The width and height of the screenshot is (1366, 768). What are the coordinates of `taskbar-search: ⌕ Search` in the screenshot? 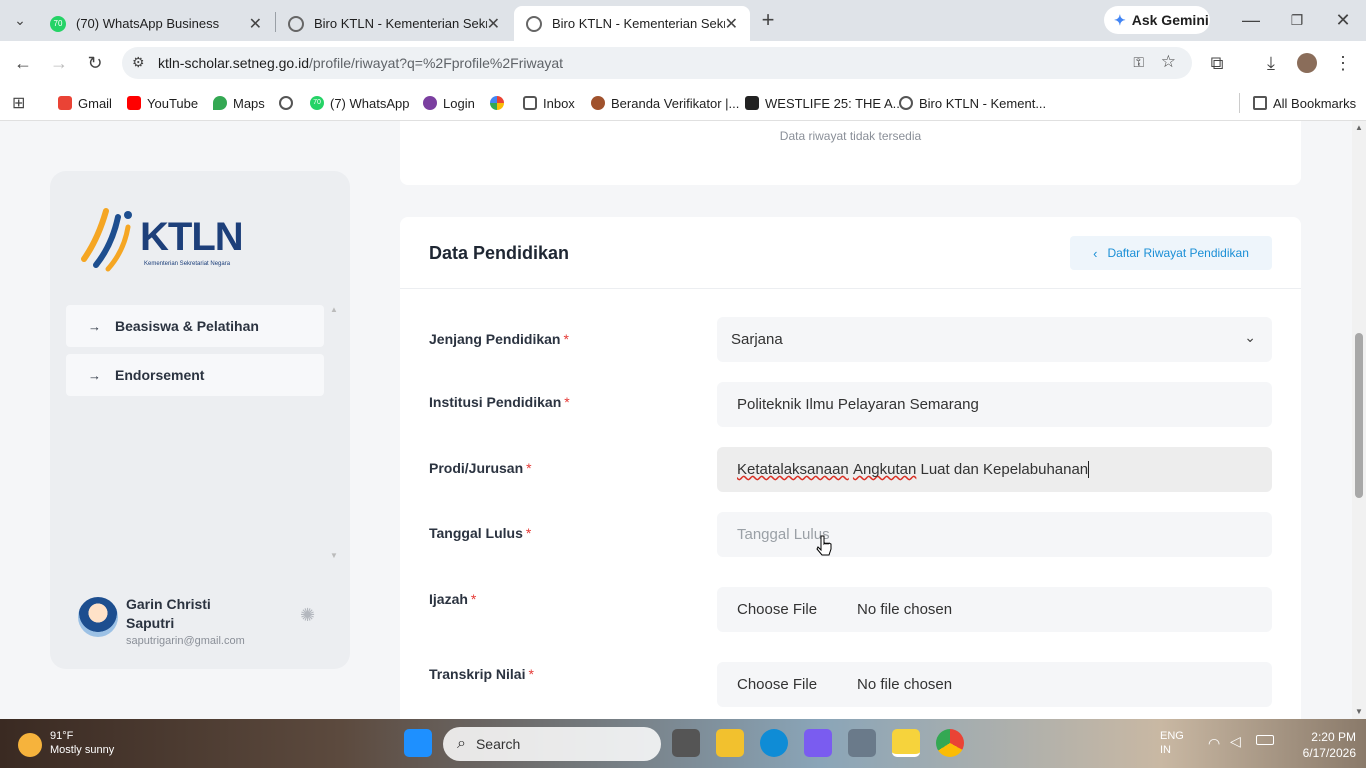 It's located at (552, 744).